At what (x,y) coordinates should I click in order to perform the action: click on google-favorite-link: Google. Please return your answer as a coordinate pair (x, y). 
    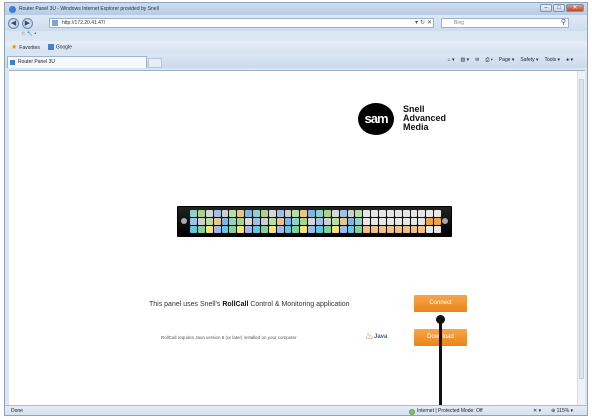
    Looking at the image, I should click on (59, 46).